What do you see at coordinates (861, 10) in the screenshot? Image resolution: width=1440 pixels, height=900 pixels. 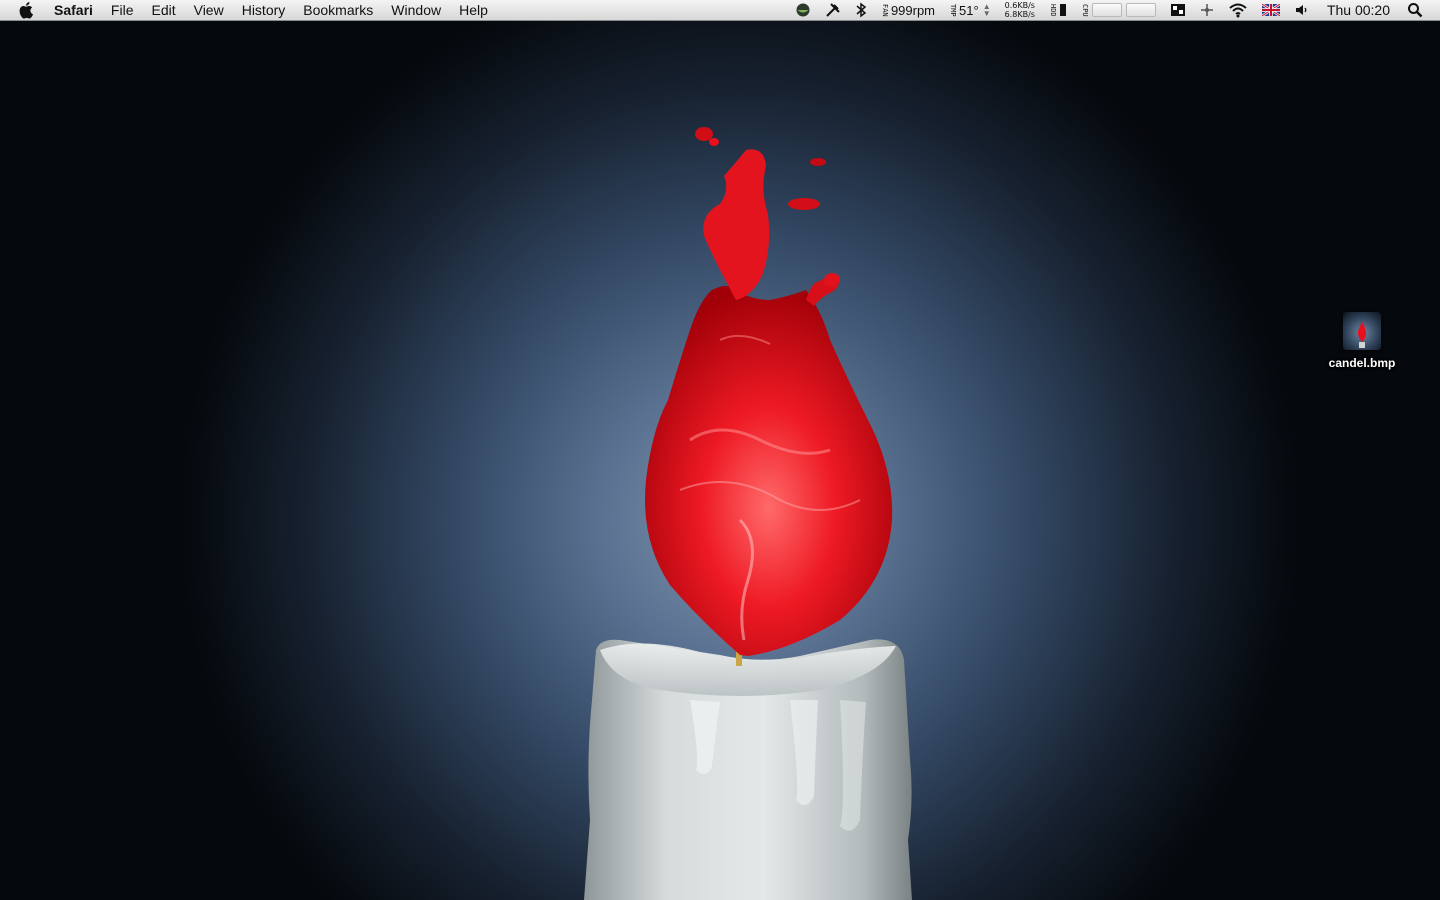 I see `bluetooth-icon` at bounding box center [861, 10].